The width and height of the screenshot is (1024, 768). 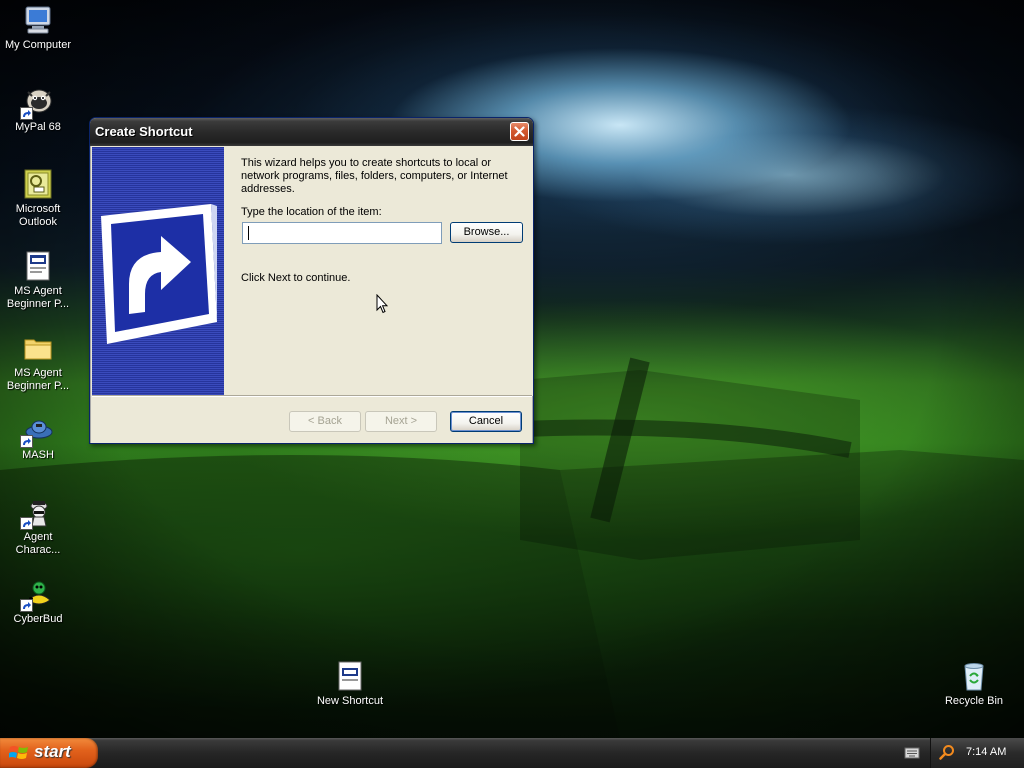 I want to click on desktop-icon-recycle-bin: Recycle Bin, so click(x=974, y=684).